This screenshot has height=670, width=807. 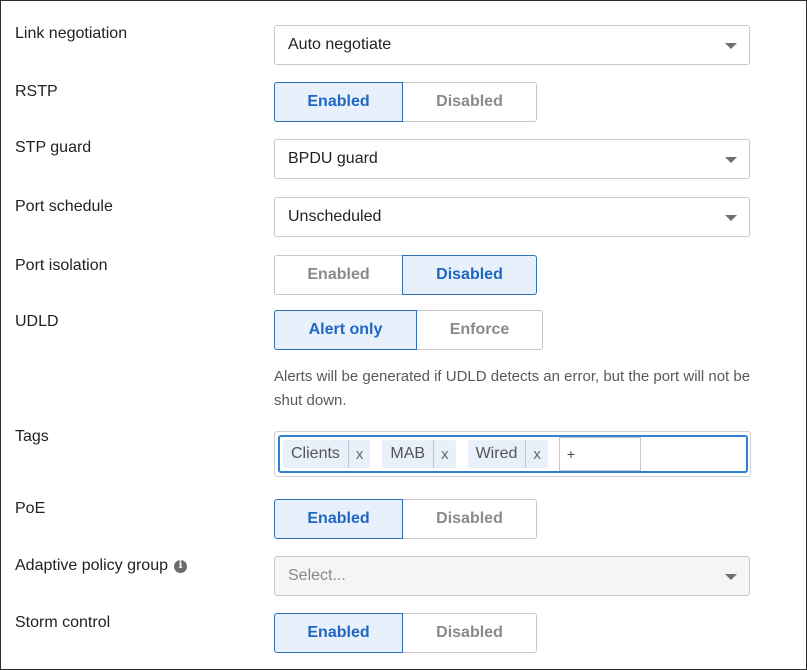 I want to click on rstp-disabled-button: Disabled, so click(x=469, y=102).